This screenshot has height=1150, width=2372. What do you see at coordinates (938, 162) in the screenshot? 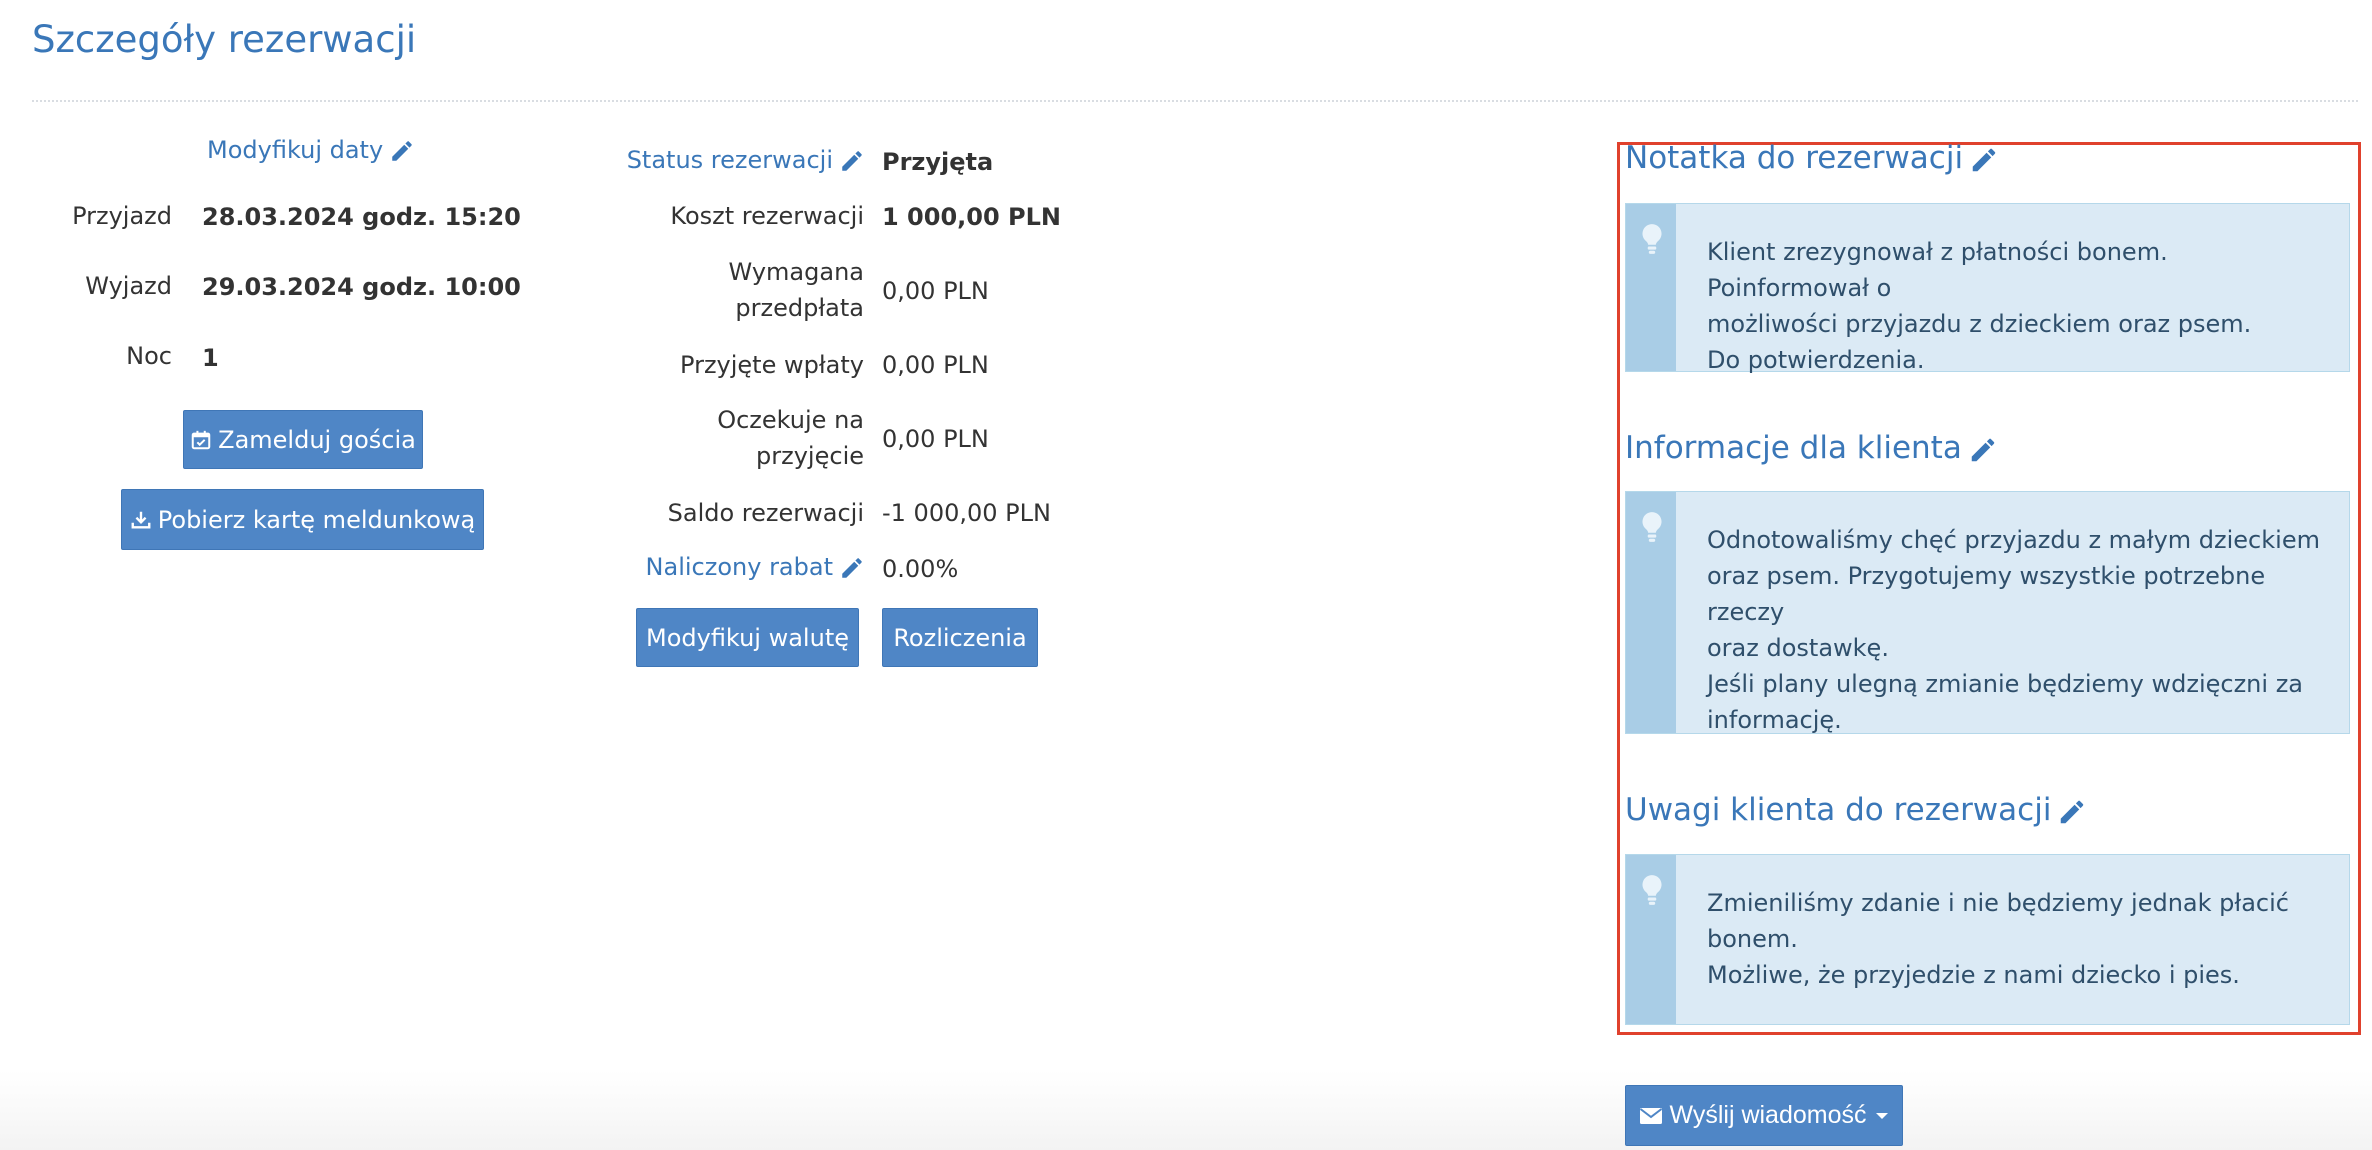
I see `reservation-status-value: Przyjęta` at bounding box center [938, 162].